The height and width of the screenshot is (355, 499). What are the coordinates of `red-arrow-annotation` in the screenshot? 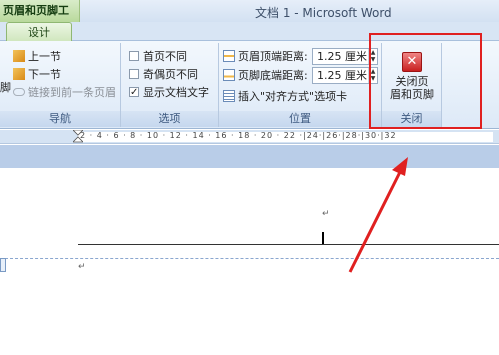 It's located at (378, 215).